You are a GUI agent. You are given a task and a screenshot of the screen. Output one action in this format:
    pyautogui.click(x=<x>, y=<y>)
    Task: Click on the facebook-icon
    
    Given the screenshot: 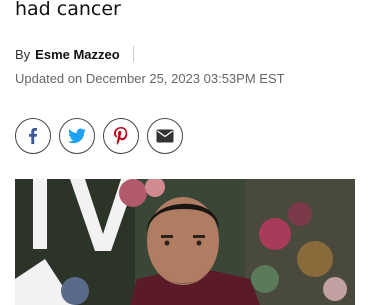 What is the action you would take?
    pyautogui.click(x=33, y=136)
    